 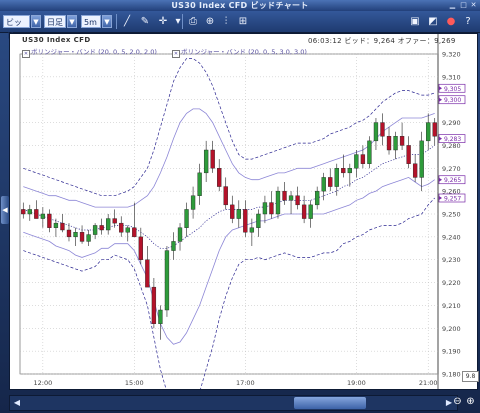 I want to click on zoom-out-icon: ⊖, so click(x=457, y=402).